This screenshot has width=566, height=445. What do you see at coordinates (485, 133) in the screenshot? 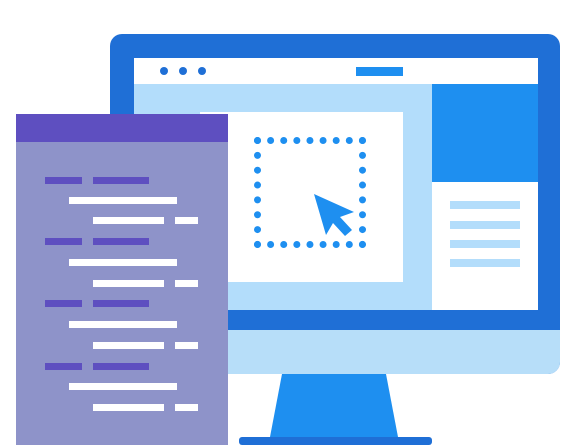
I see `side-panel-header` at bounding box center [485, 133].